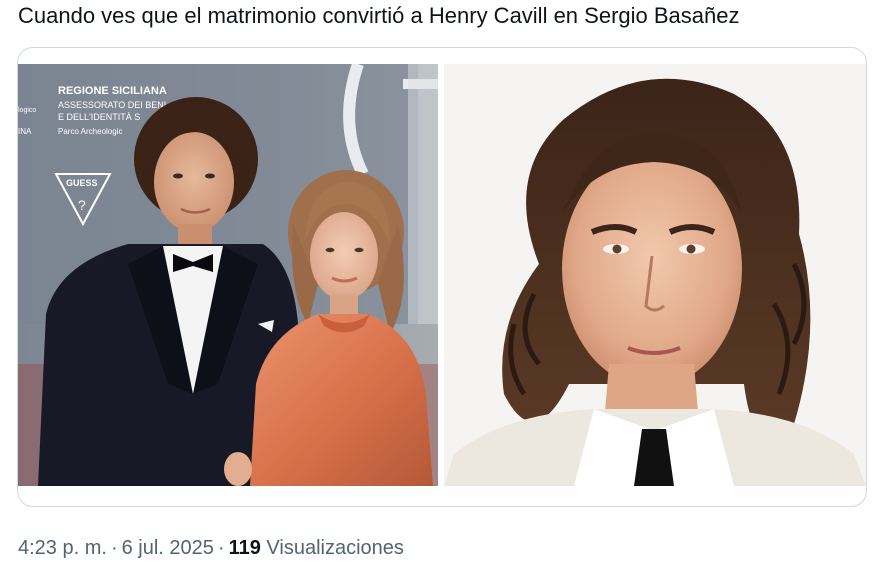 The width and height of the screenshot is (890, 563). What do you see at coordinates (168, 548) in the screenshot?
I see `tweet-date: 6 jul. 2025` at bounding box center [168, 548].